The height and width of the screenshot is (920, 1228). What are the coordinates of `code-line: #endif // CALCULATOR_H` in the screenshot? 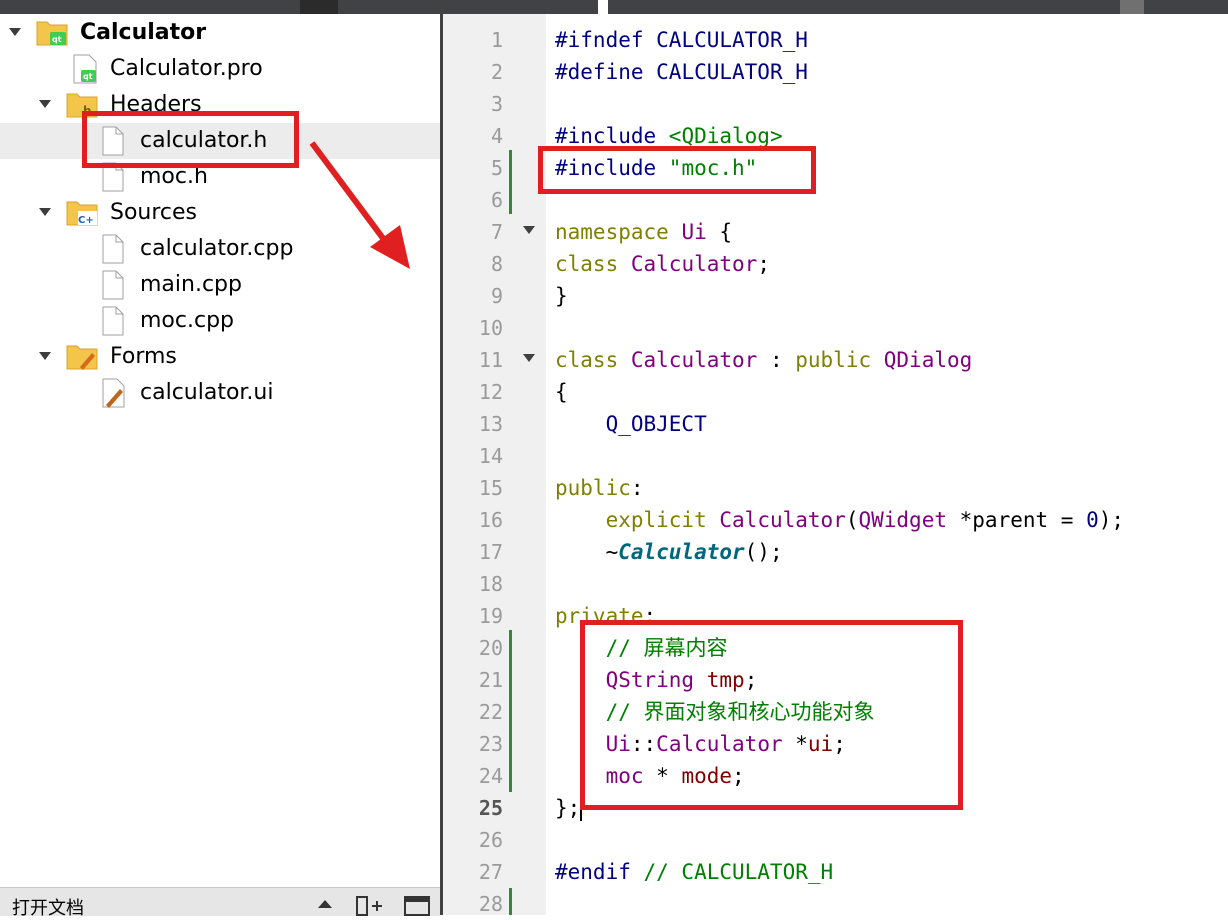 It's located at (694, 872).